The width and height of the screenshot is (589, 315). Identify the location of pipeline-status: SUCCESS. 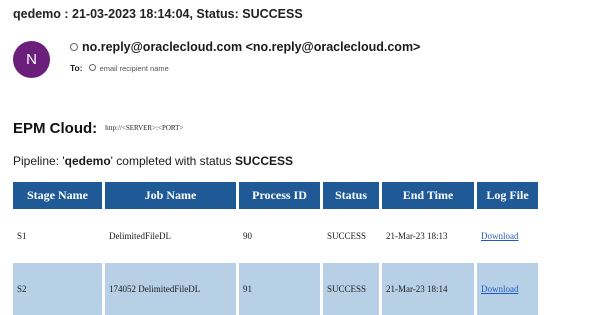
(264, 161).